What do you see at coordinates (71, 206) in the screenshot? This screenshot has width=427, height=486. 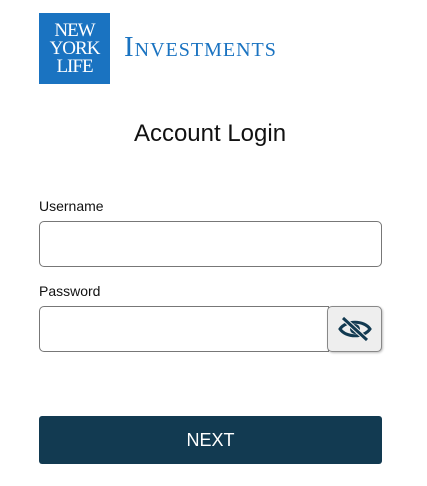 I see `username-label: Username` at bounding box center [71, 206].